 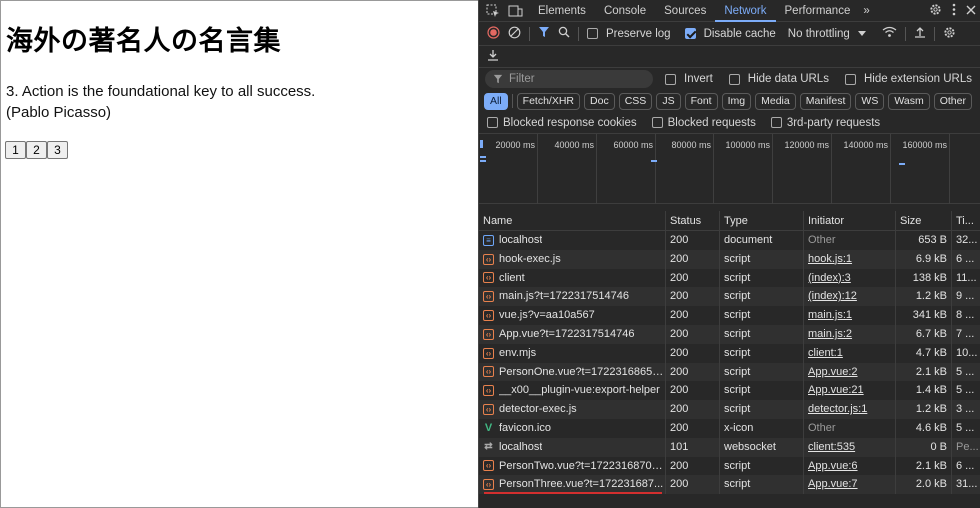 I want to click on request-name-text: localhost, so click(x=521, y=446).